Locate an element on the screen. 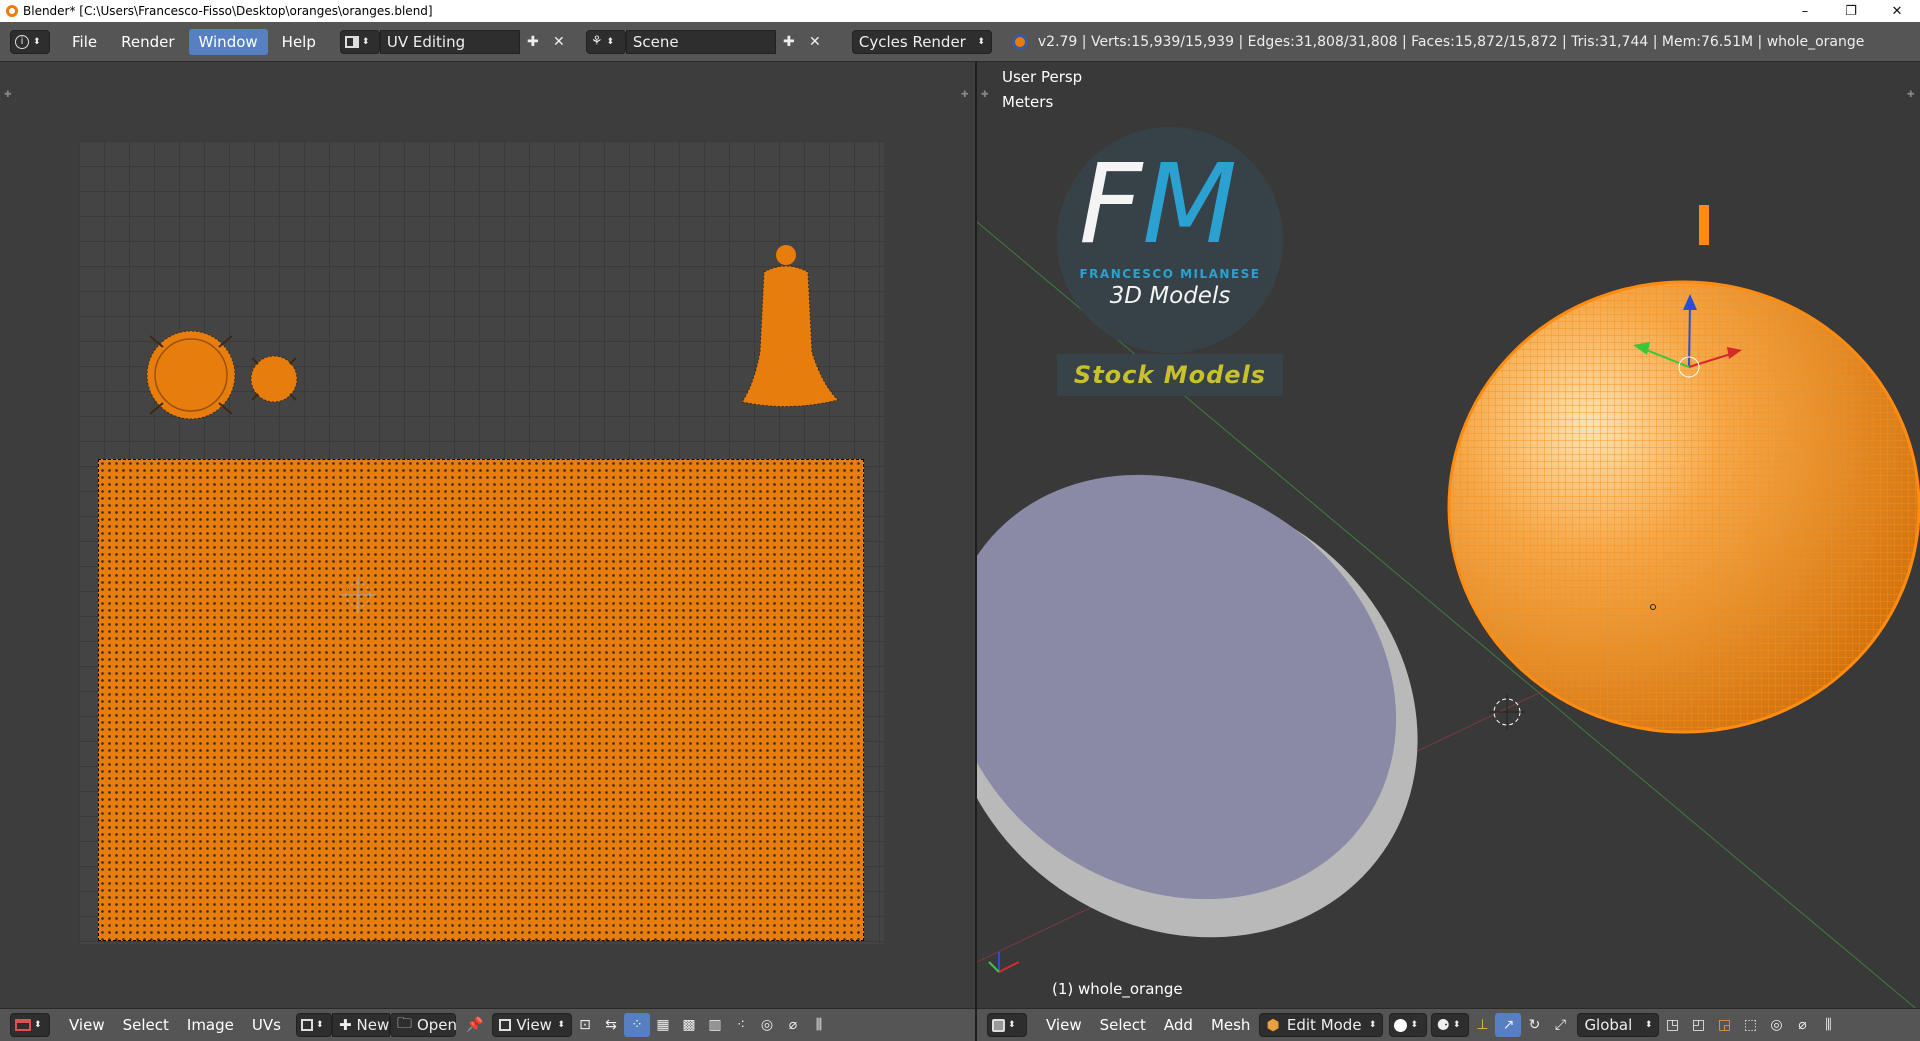  pin-icon: 📌 is located at coordinates (475, 1025).